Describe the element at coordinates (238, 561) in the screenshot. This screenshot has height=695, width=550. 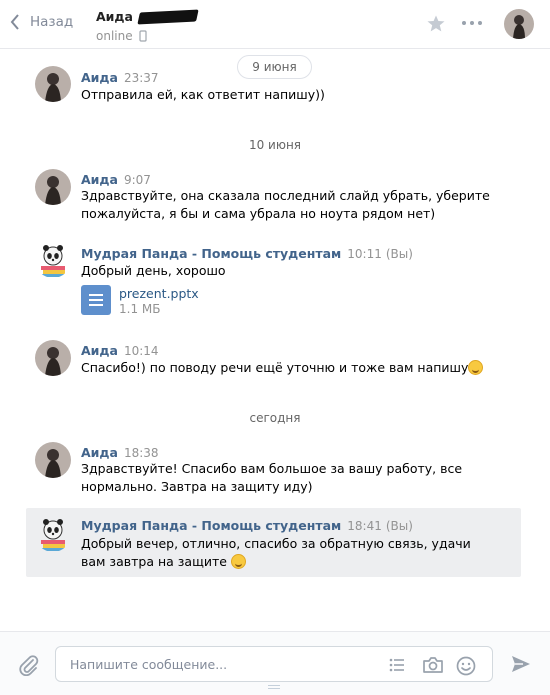
I see `blush-emoji-icon` at that location.